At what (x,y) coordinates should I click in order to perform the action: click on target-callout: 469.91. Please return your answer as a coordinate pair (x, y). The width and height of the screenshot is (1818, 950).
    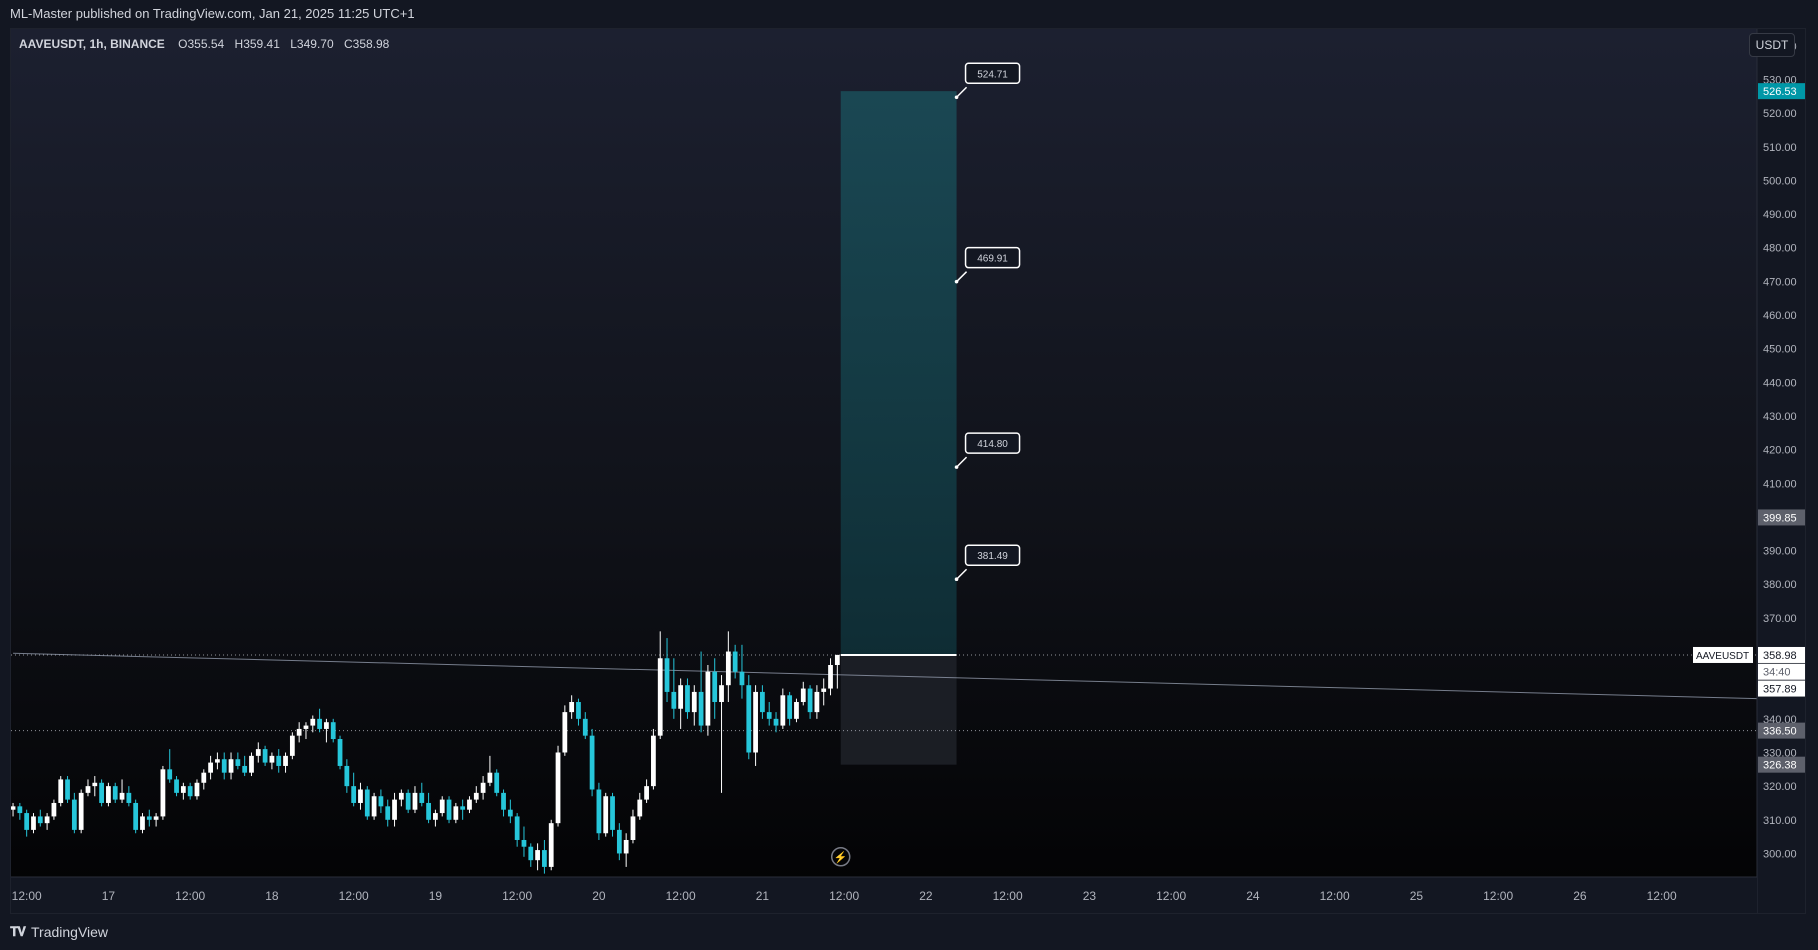
    Looking at the image, I should click on (987, 265).